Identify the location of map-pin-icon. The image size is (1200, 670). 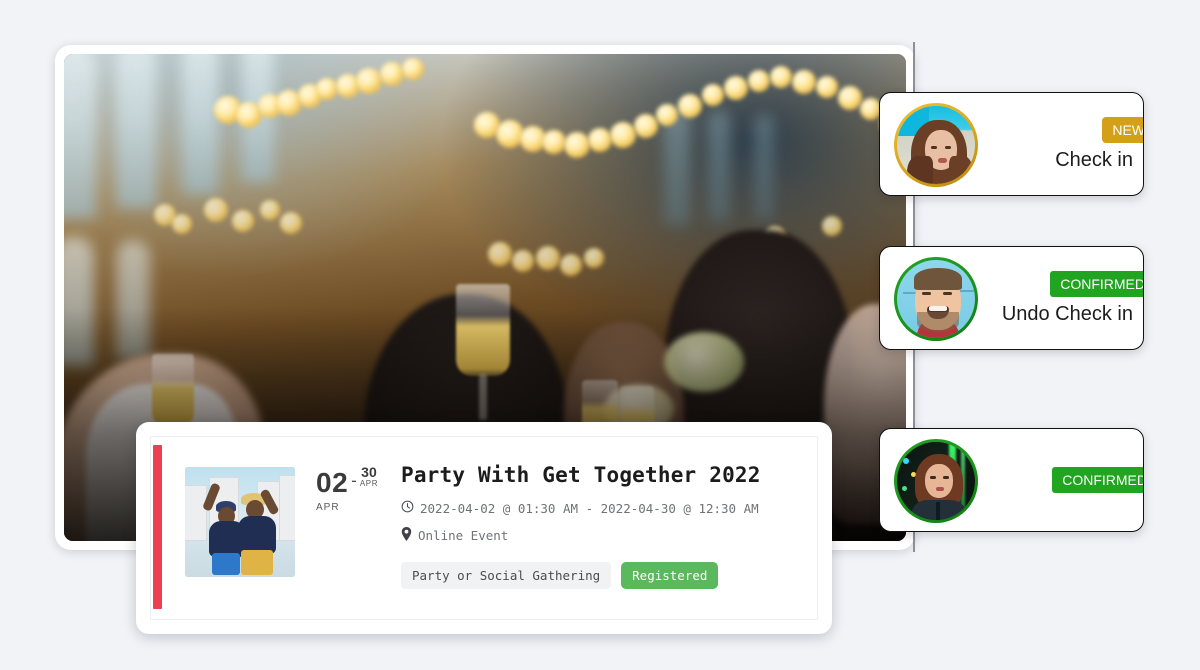
(406, 535).